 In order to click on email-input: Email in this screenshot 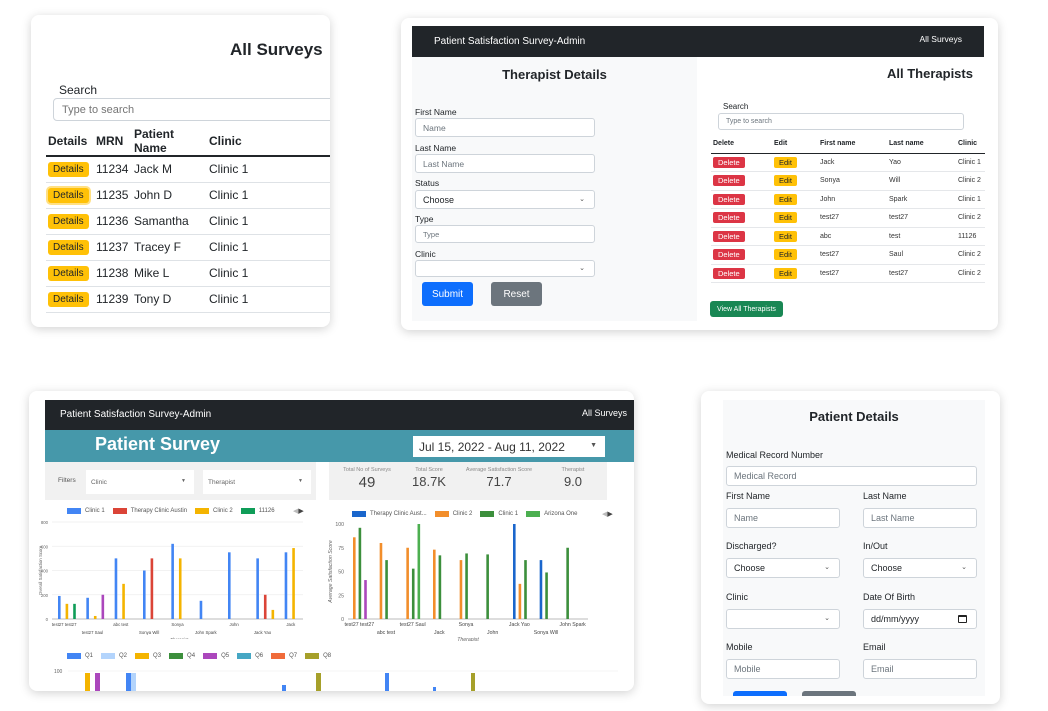, I will do `click(920, 669)`.